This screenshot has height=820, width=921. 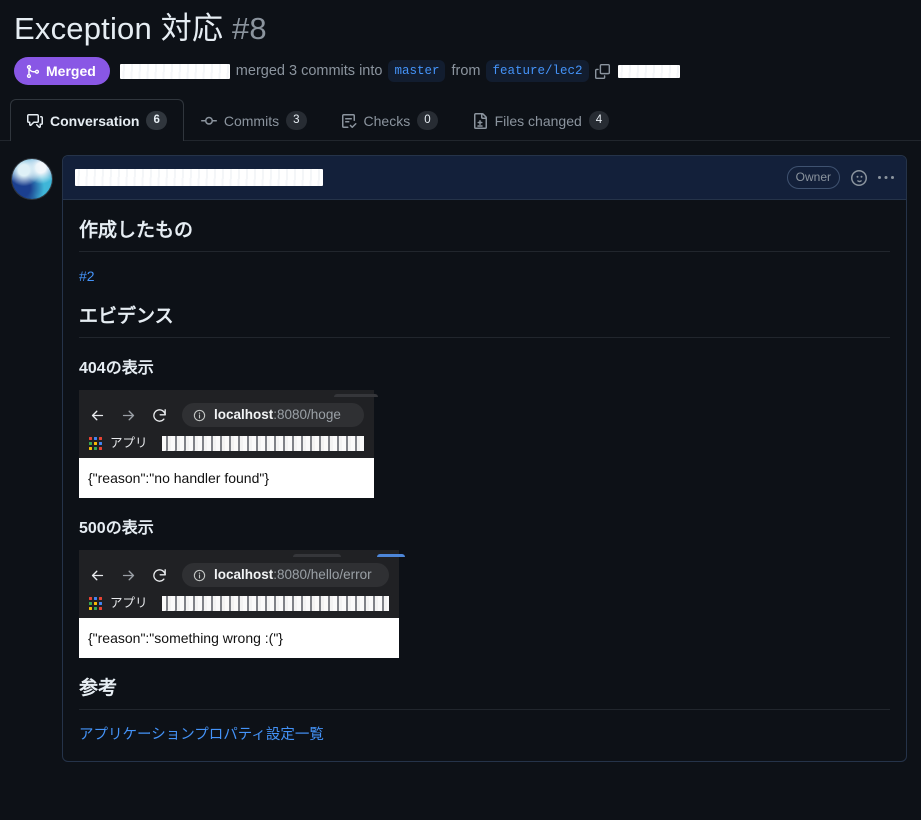 I want to click on tab-commits-label: Commits, so click(x=251, y=120).